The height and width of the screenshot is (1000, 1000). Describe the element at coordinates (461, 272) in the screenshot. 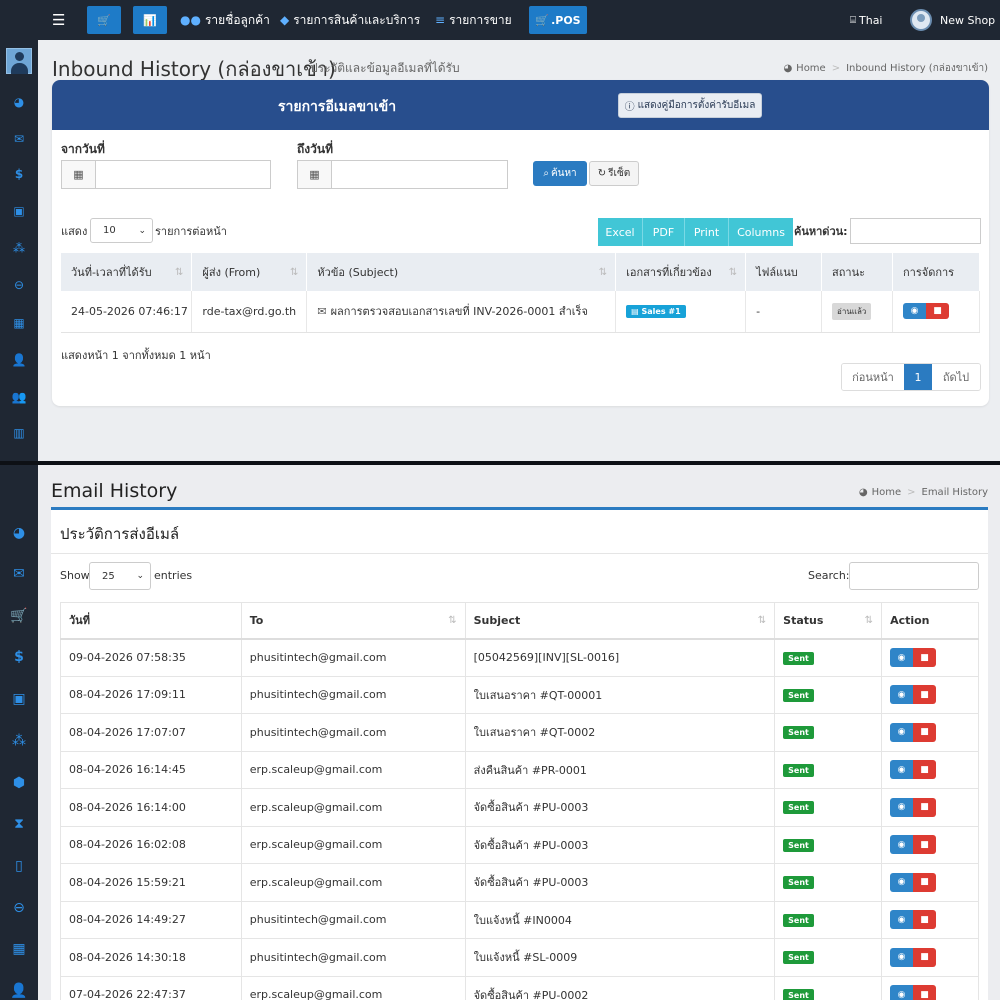

I see `col-subject: หัวข้อ (Subject) ⇅` at that location.